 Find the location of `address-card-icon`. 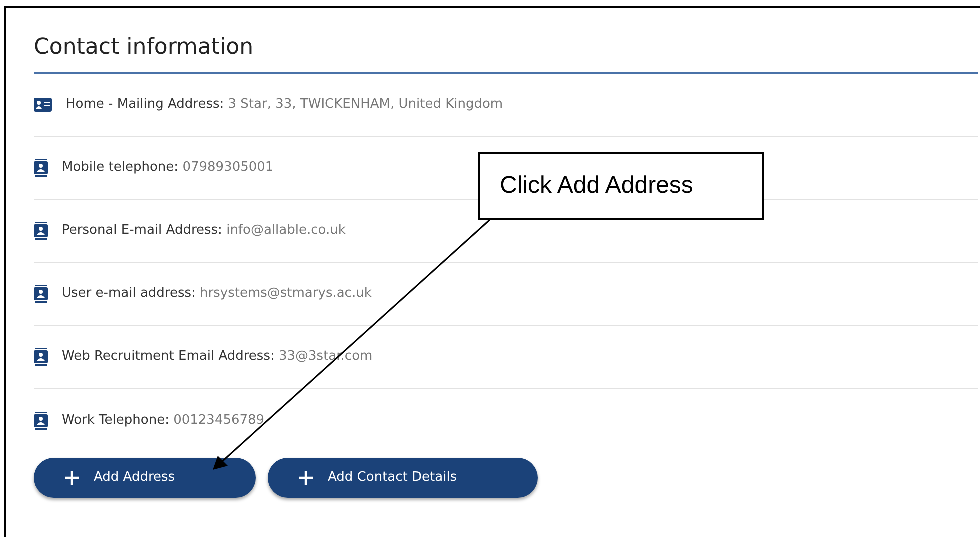

address-card-icon is located at coordinates (43, 105).